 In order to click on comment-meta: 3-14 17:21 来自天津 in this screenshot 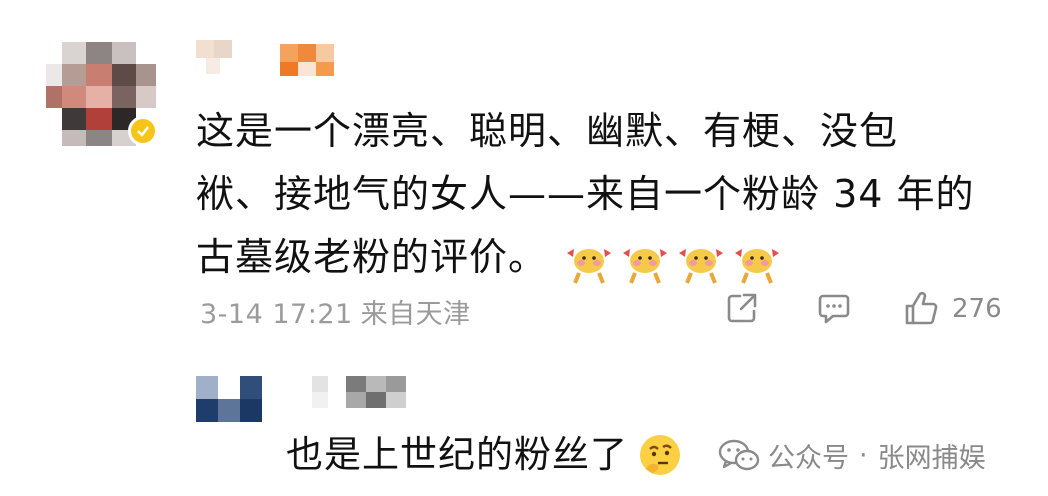, I will do `click(335, 311)`.